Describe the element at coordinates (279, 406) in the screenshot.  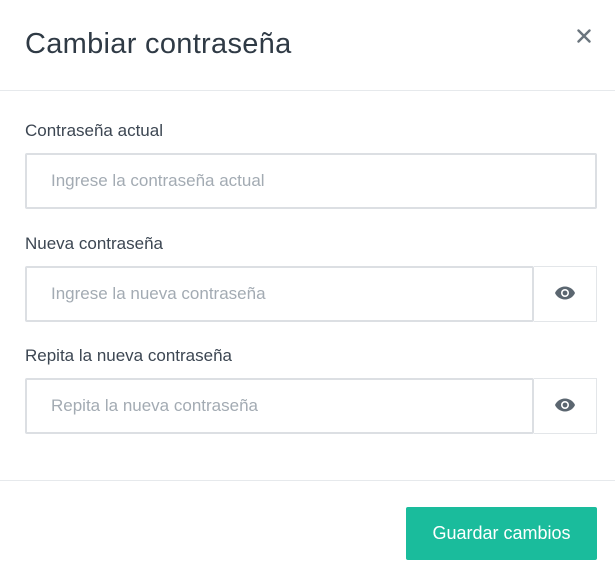
I see `repeat-password-input` at that location.